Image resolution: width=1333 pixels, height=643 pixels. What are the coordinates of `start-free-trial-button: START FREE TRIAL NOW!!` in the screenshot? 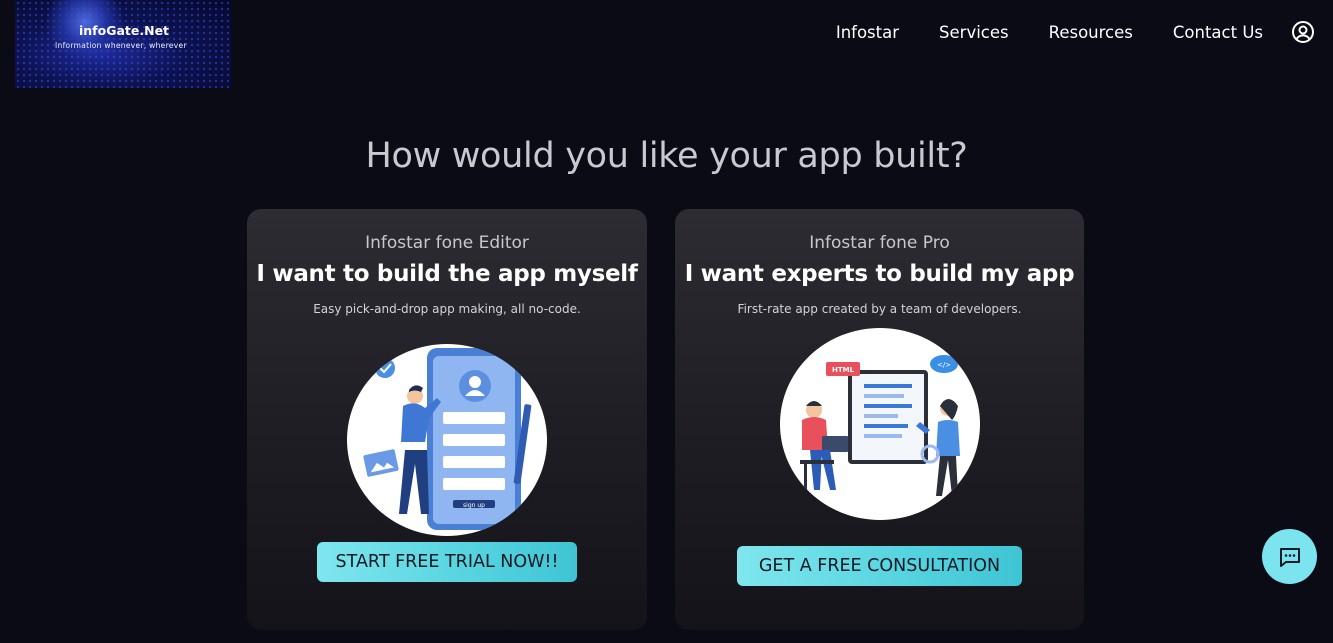 It's located at (447, 562).